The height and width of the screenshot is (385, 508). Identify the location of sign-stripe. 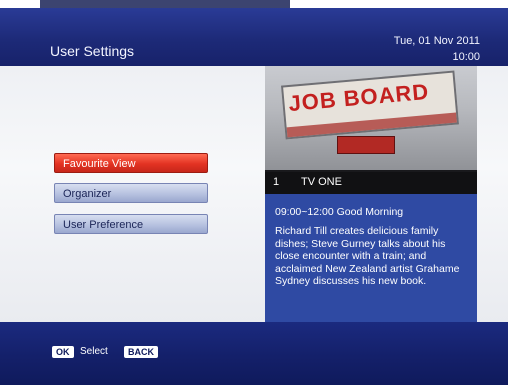
(371, 125).